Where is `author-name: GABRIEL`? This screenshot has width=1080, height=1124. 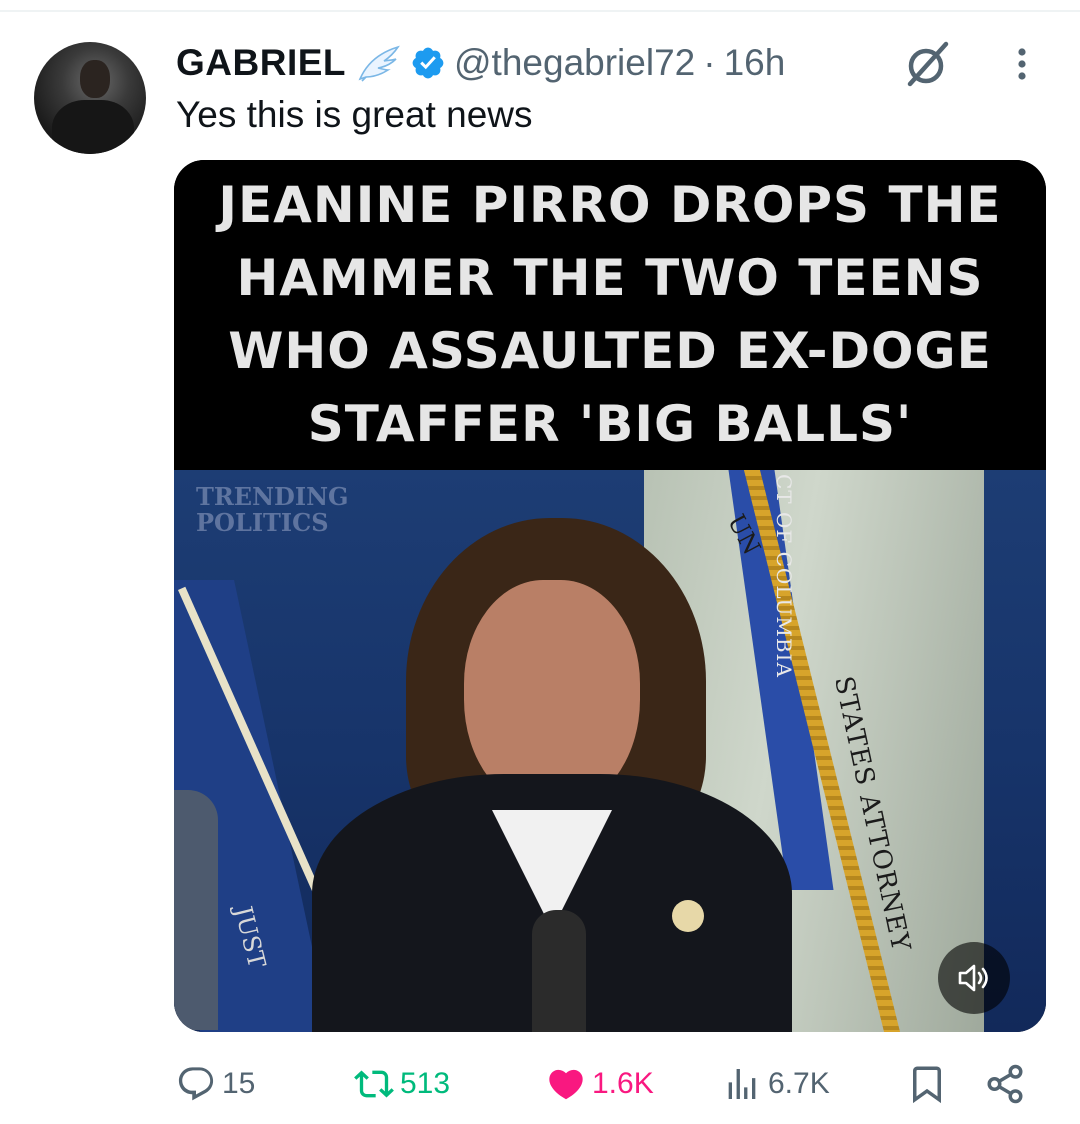 author-name: GABRIEL is located at coordinates (261, 63).